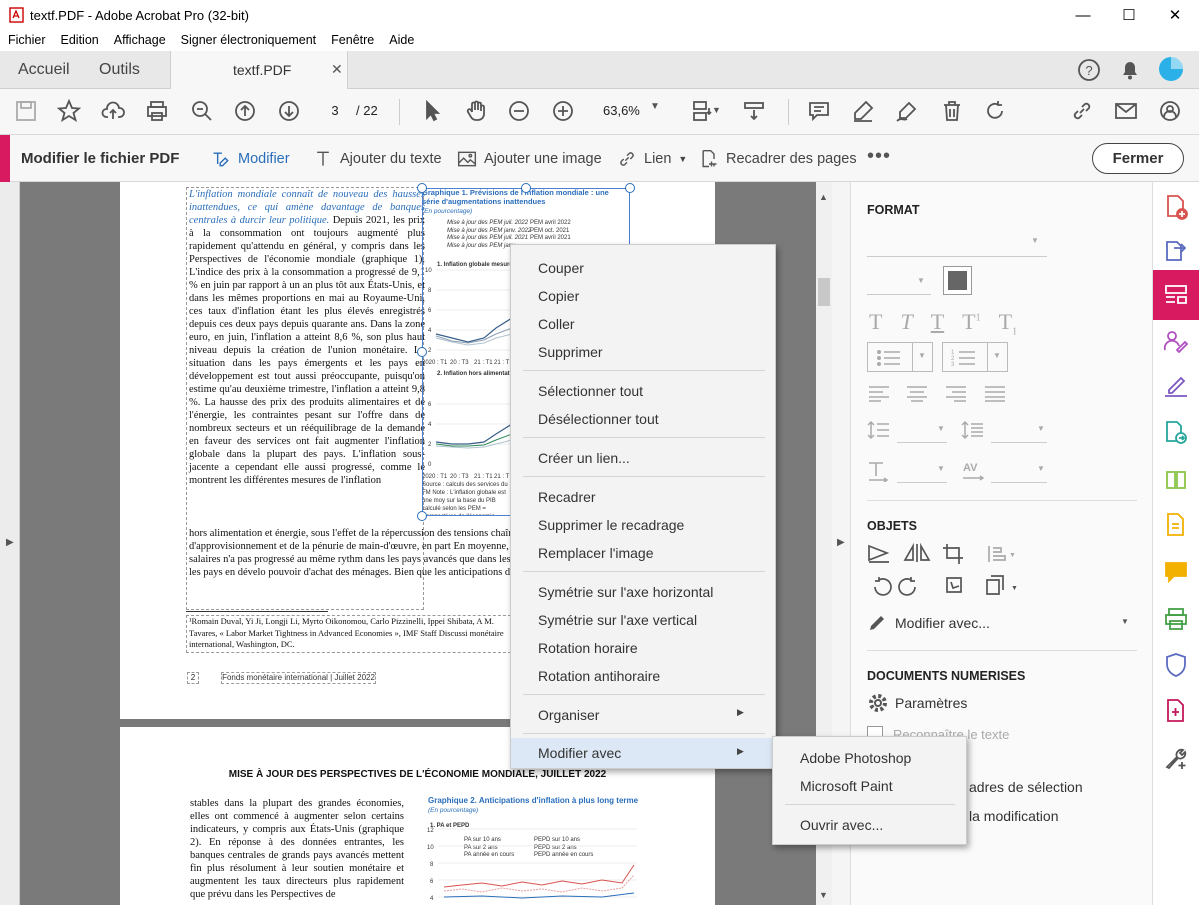  I want to click on text-normal-icon: T, so click(875, 323).